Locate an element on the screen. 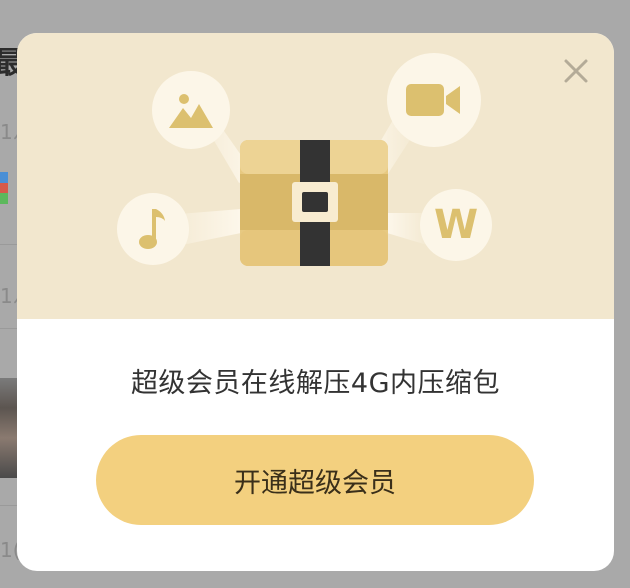 Image resolution: width=630 pixels, height=588 pixels. image-icon is located at coordinates (191, 110).